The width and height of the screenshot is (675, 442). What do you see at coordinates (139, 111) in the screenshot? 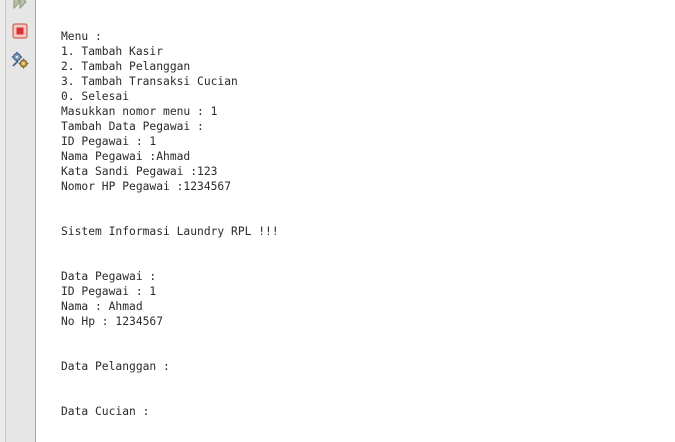
I see `output-line: Masukkan nomor menu : 1` at bounding box center [139, 111].